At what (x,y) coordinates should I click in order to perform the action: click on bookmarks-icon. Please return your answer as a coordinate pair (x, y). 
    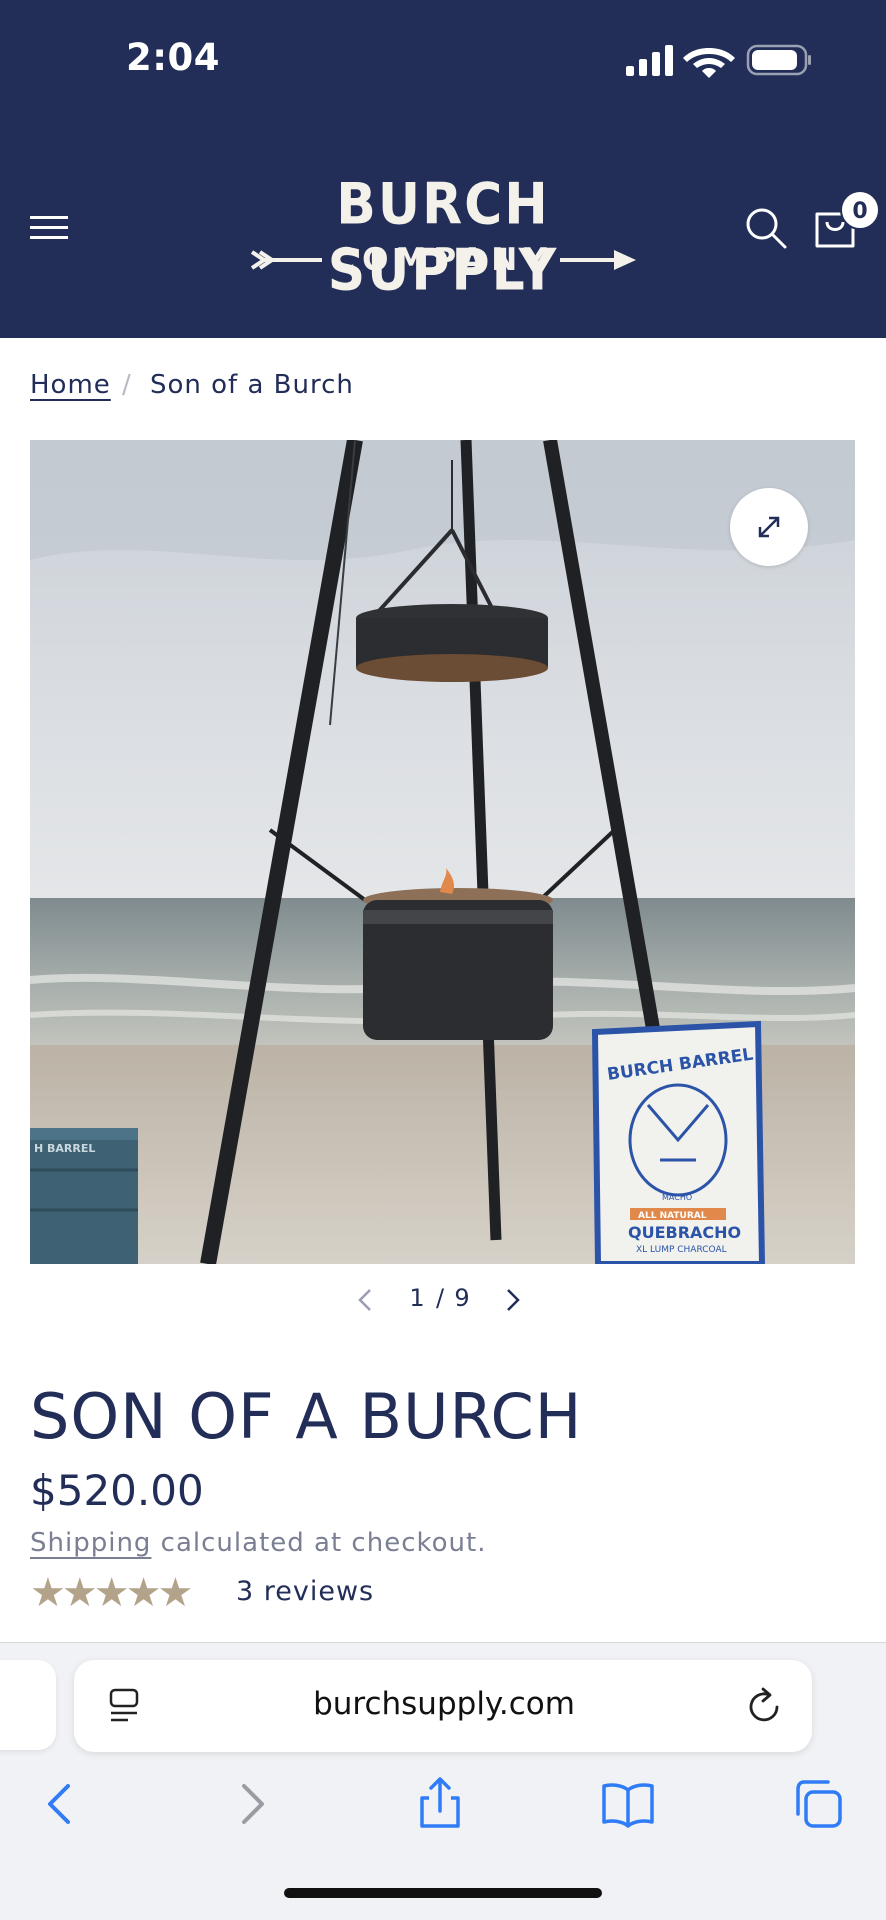
    Looking at the image, I should click on (628, 1804).